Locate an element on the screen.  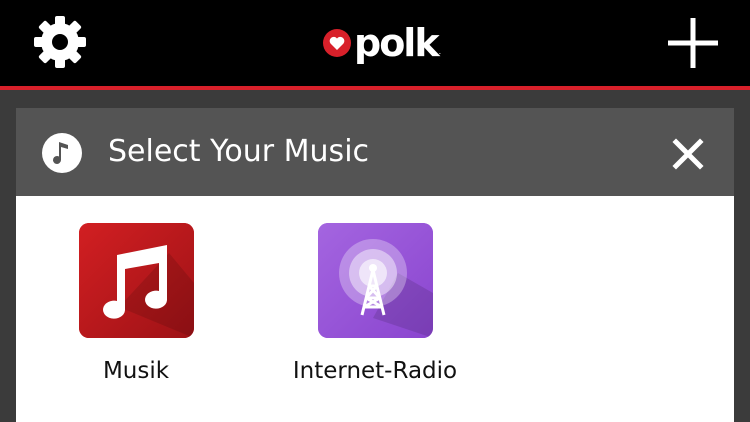
source-label: Internet-Radio is located at coordinates (375, 371).